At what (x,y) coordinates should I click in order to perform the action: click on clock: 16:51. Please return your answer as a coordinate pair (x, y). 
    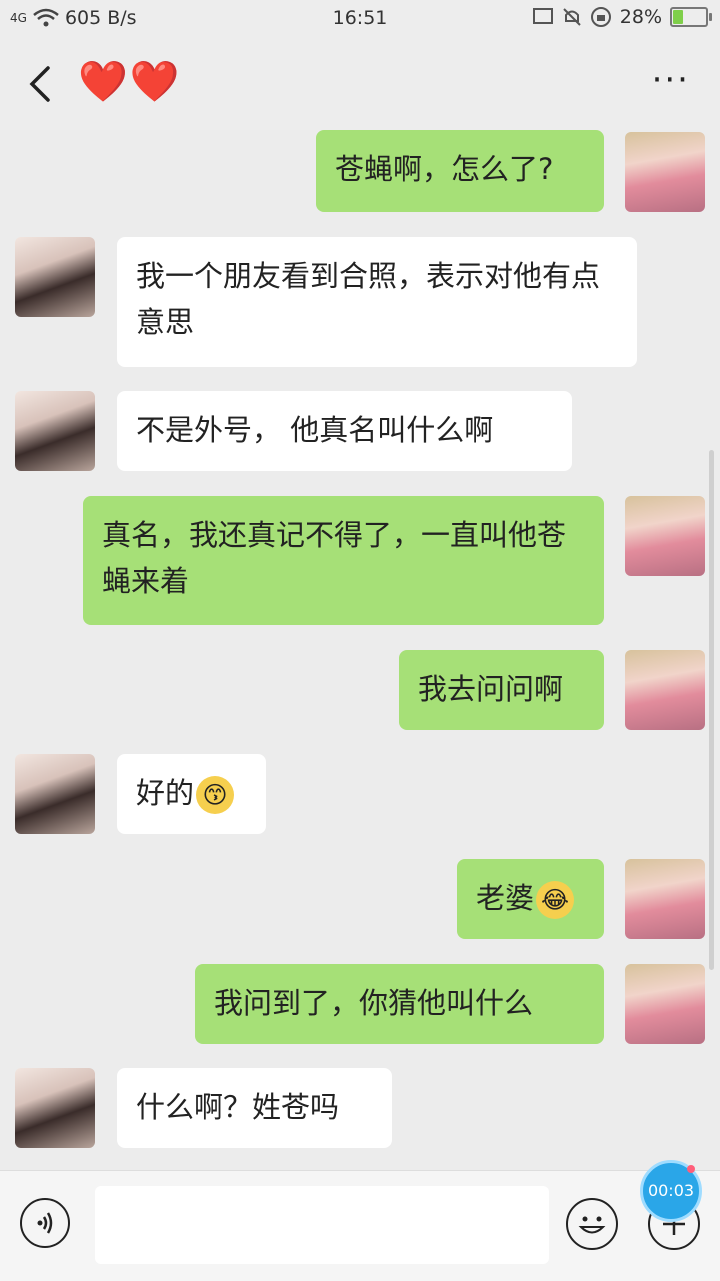
    Looking at the image, I should click on (360, 18).